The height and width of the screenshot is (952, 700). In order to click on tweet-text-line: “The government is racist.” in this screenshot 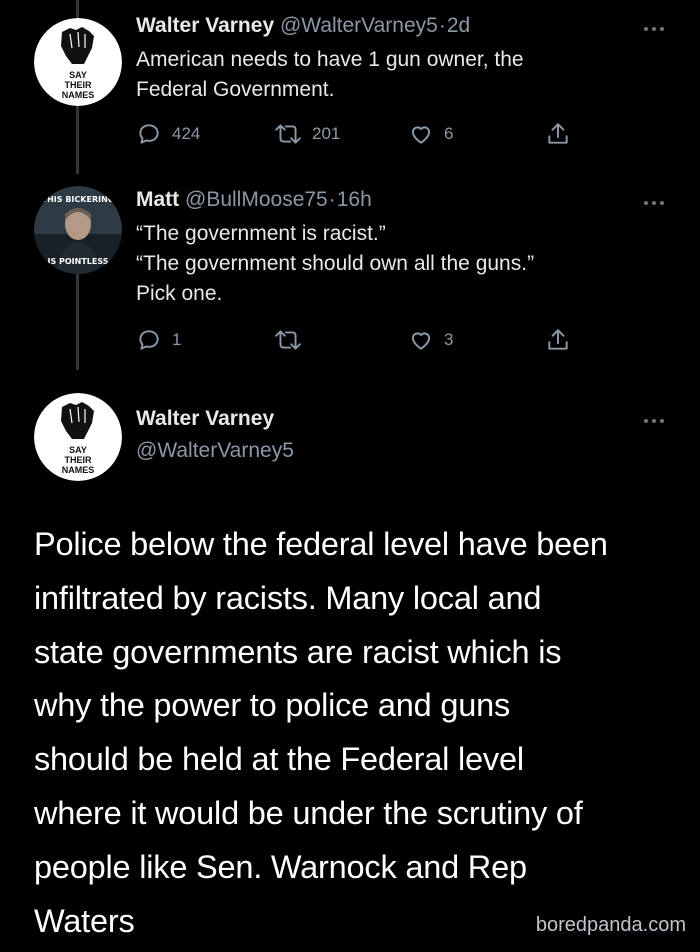, I will do `click(261, 233)`.